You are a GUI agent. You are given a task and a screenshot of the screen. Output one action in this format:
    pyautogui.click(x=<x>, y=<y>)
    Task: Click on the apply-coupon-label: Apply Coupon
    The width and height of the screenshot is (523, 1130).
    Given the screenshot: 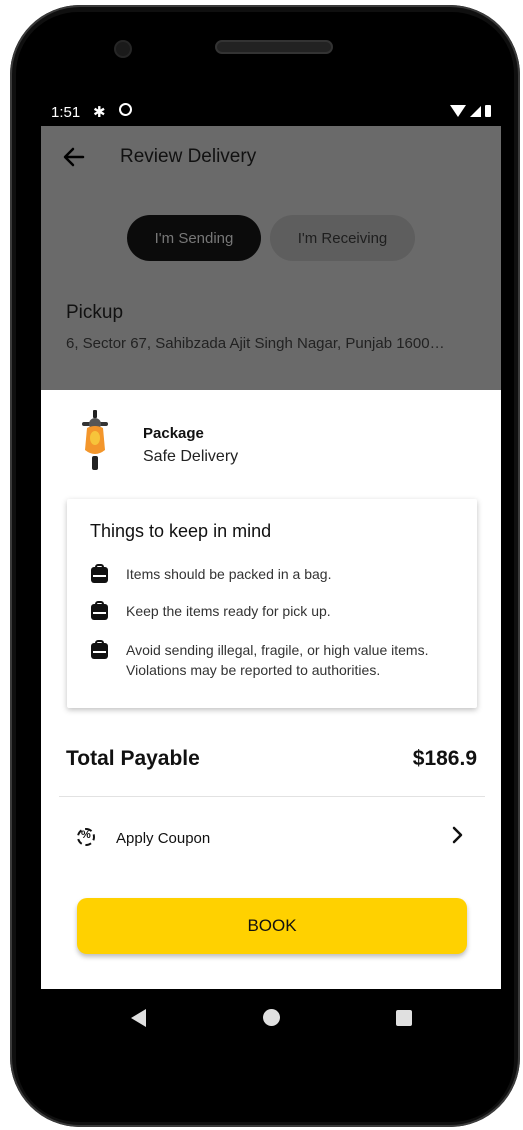 What is the action you would take?
    pyautogui.click(x=163, y=838)
    